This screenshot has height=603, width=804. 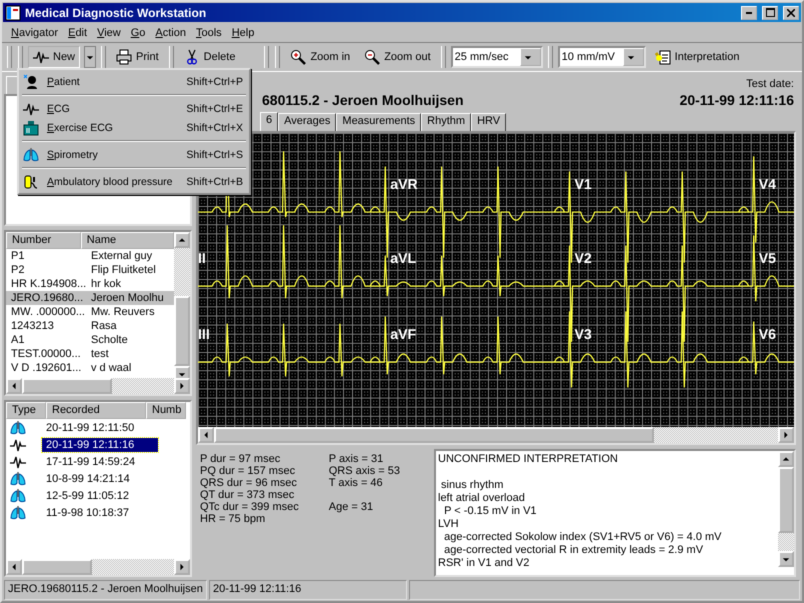 What do you see at coordinates (90, 340) in the screenshot?
I see `patient-row: A1 Scholte` at bounding box center [90, 340].